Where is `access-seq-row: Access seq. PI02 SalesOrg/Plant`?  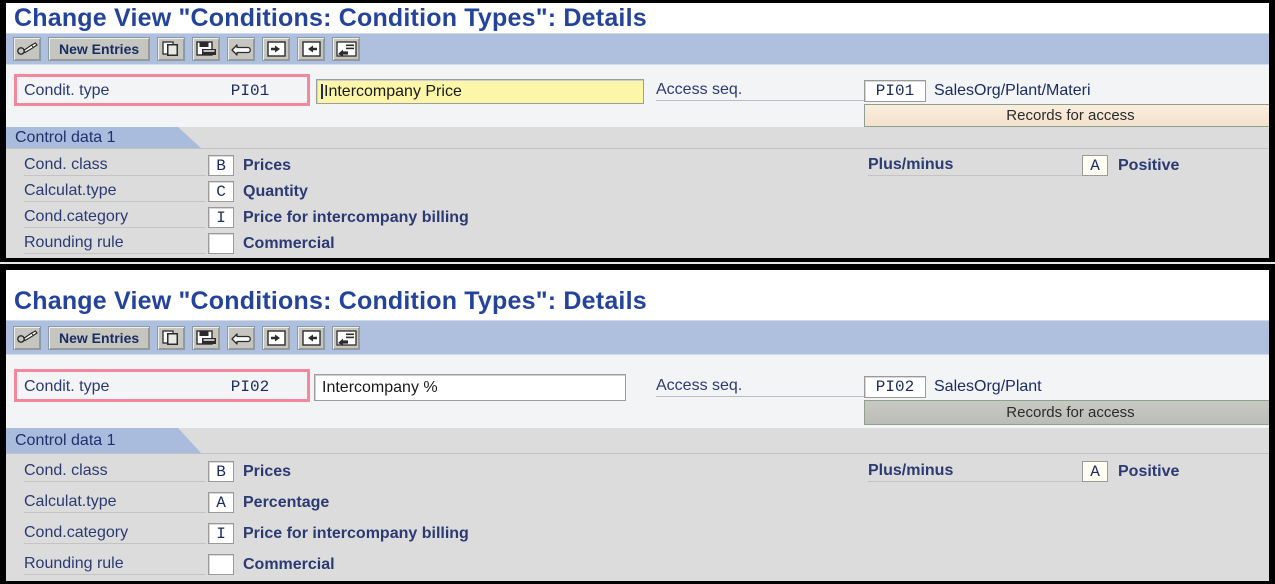
access-seq-row: Access seq. PI02 SalesOrg/Plant is located at coordinates (849, 387).